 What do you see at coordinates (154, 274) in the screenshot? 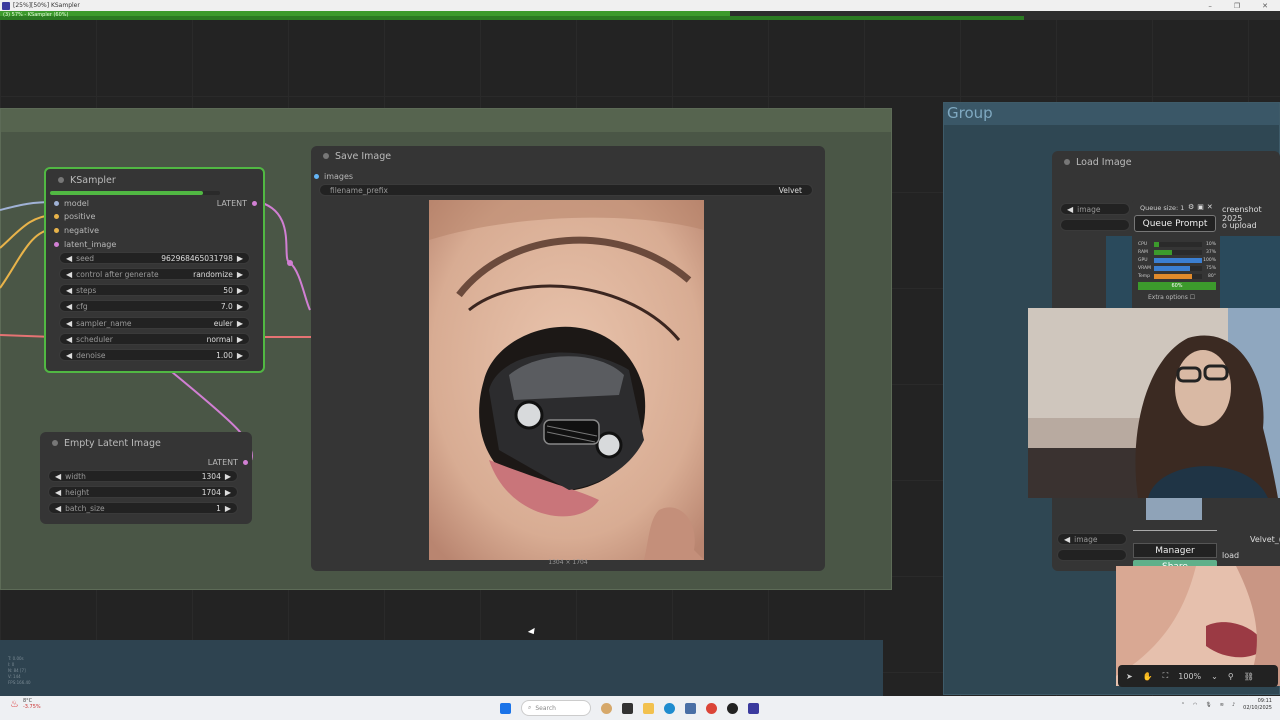
I see `widget-control-after-generate: ◀ control after generate randomize ▶` at bounding box center [154, 274].